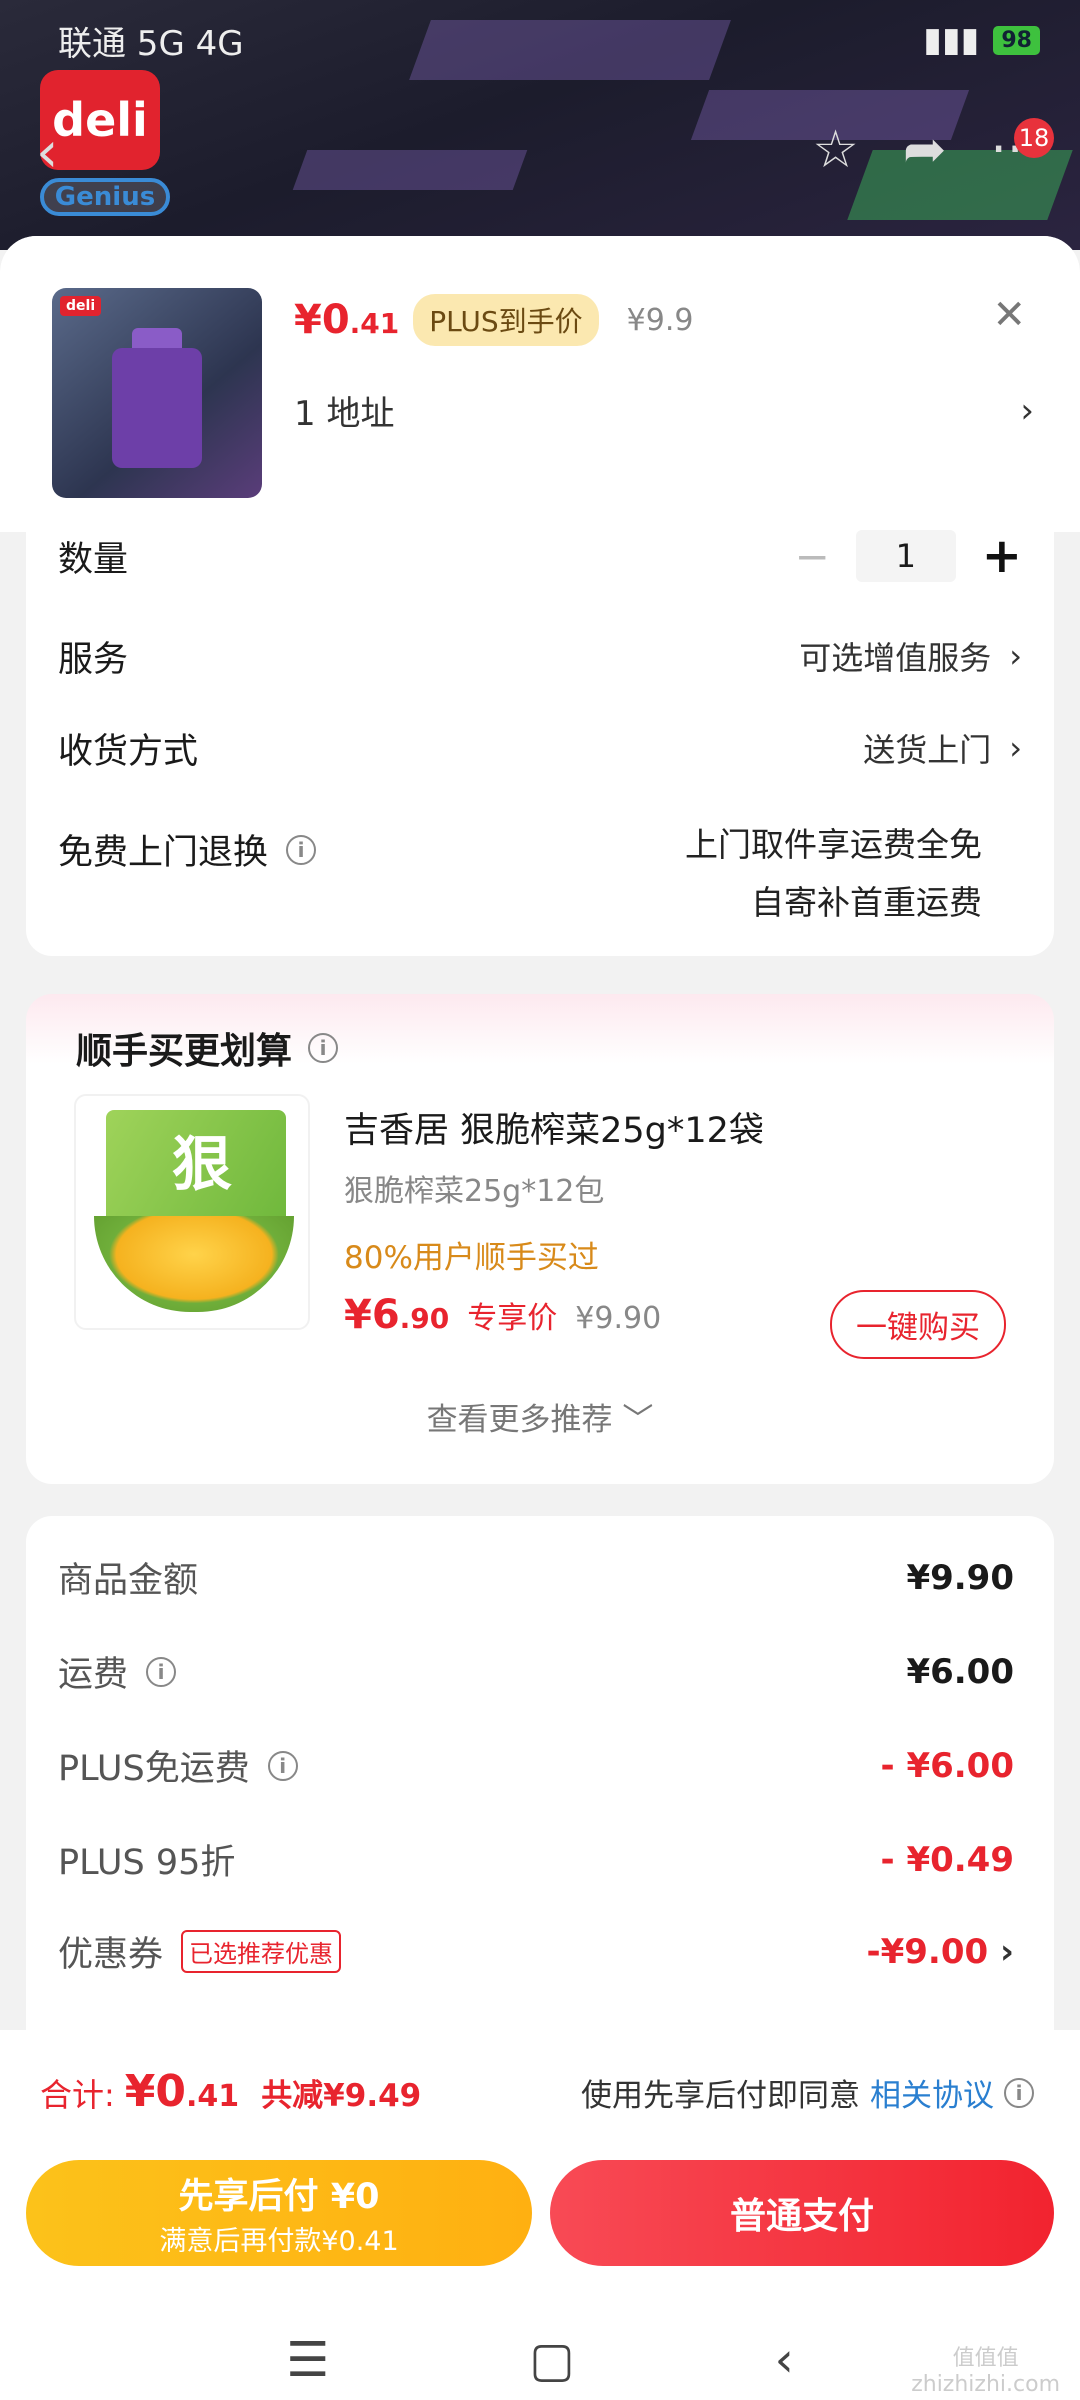 Image resolution: width=1080 pixels, height=2400 pixels. What do you see at coordinates (93, 659) in the screenshot?
I see `service-label: 服务` at bounding box center [93, 659].